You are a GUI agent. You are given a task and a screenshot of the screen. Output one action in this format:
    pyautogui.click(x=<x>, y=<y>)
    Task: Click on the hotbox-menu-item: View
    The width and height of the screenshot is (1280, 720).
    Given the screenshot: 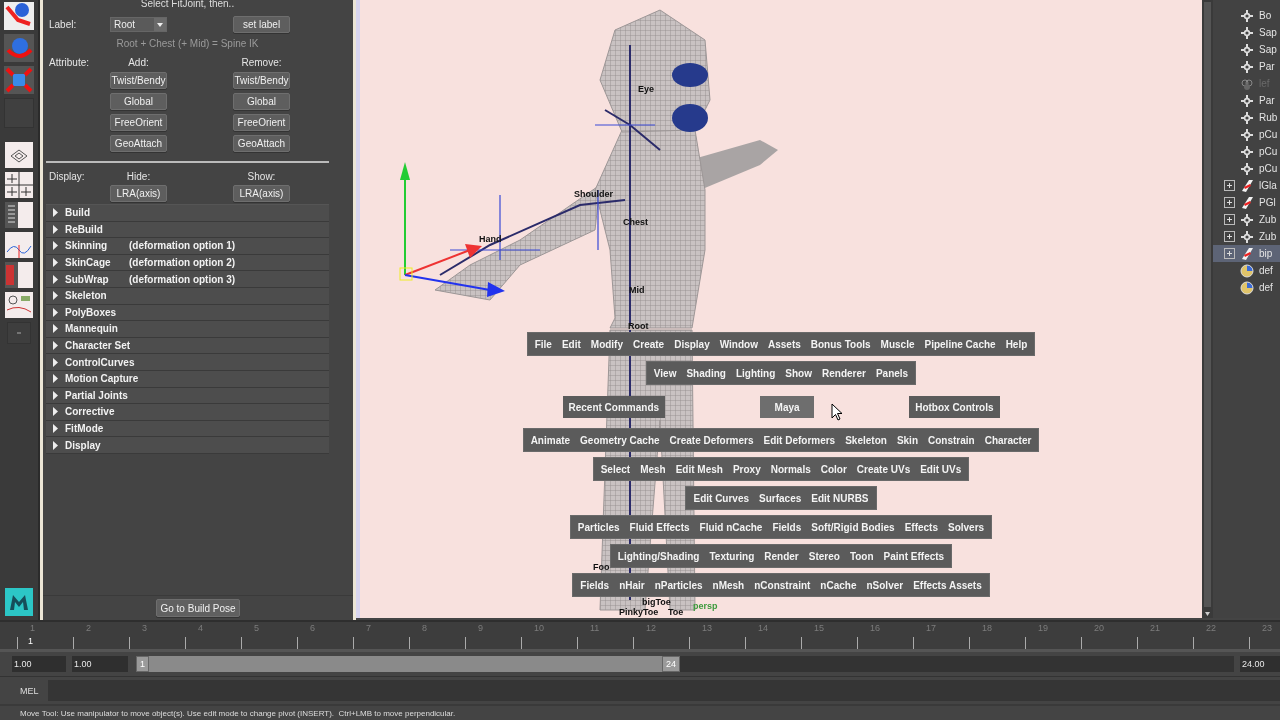 What is the action you would take?
    pyautogui.click(x=665, y=373)
    